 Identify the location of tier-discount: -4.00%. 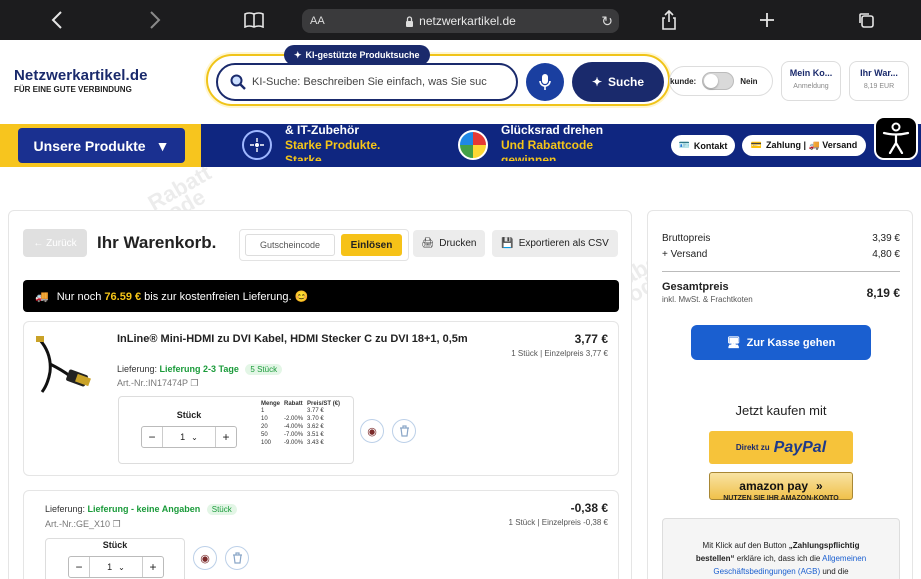
(294, 427).